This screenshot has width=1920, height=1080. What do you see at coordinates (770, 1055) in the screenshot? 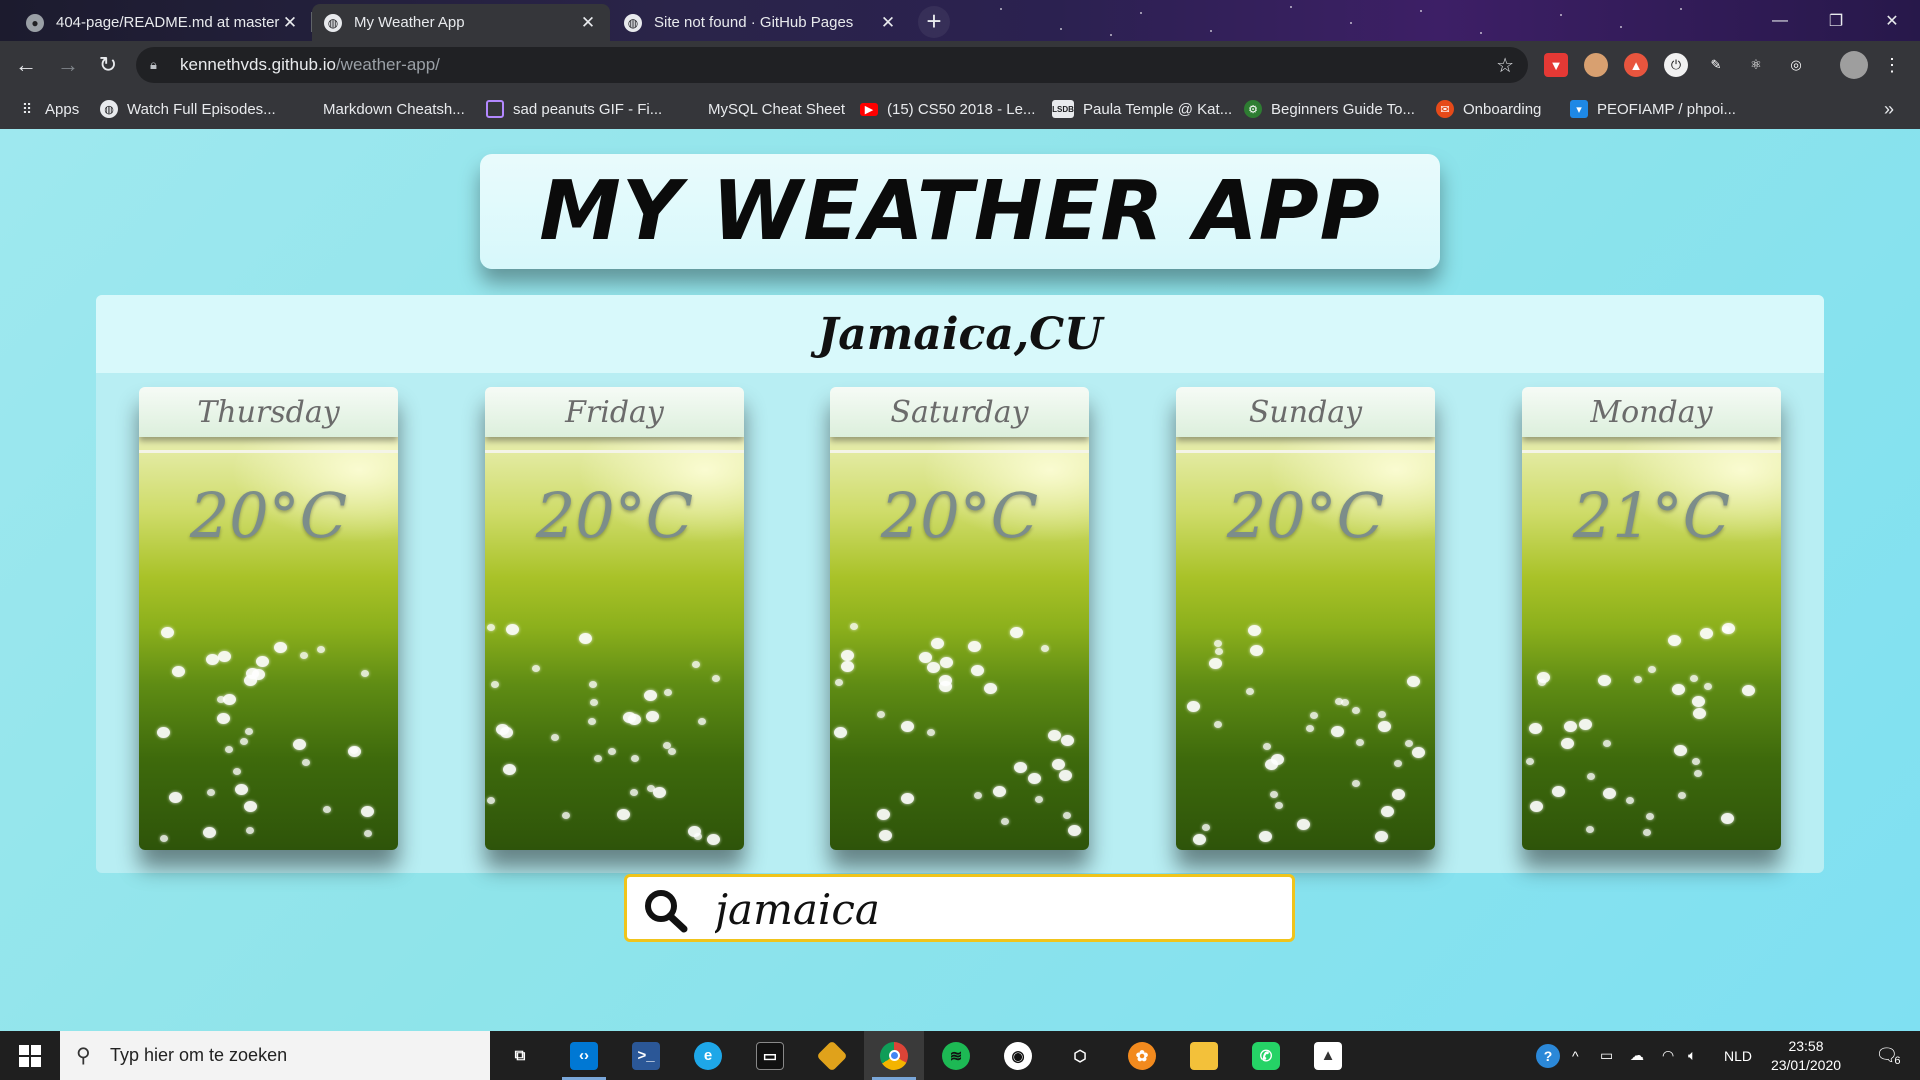
I see `taskbar-app-terminal: ▭` at bounding box center [770, 1055].